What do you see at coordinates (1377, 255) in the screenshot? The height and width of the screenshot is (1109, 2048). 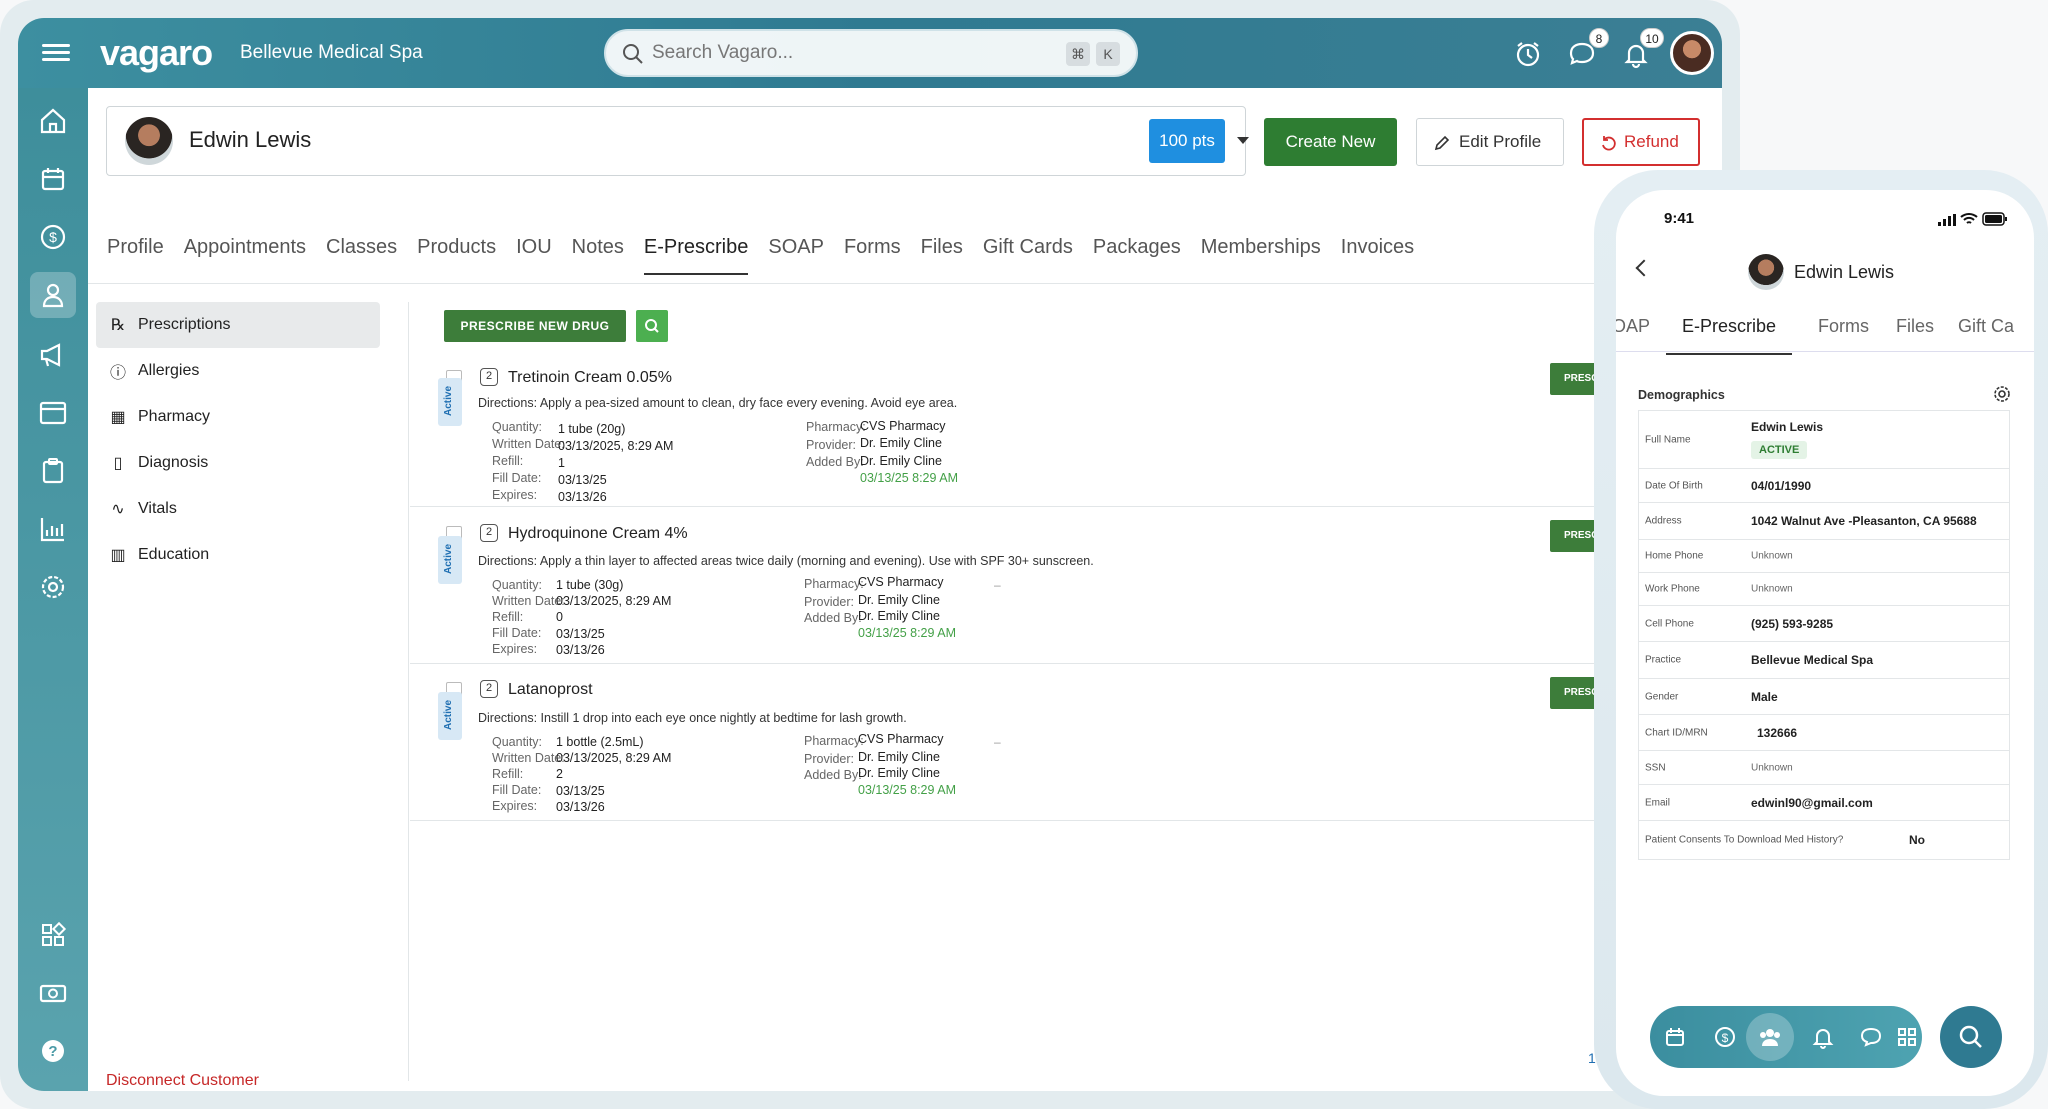 I see `tab-invoices: Invoices` at bounding box center [1377, 255].